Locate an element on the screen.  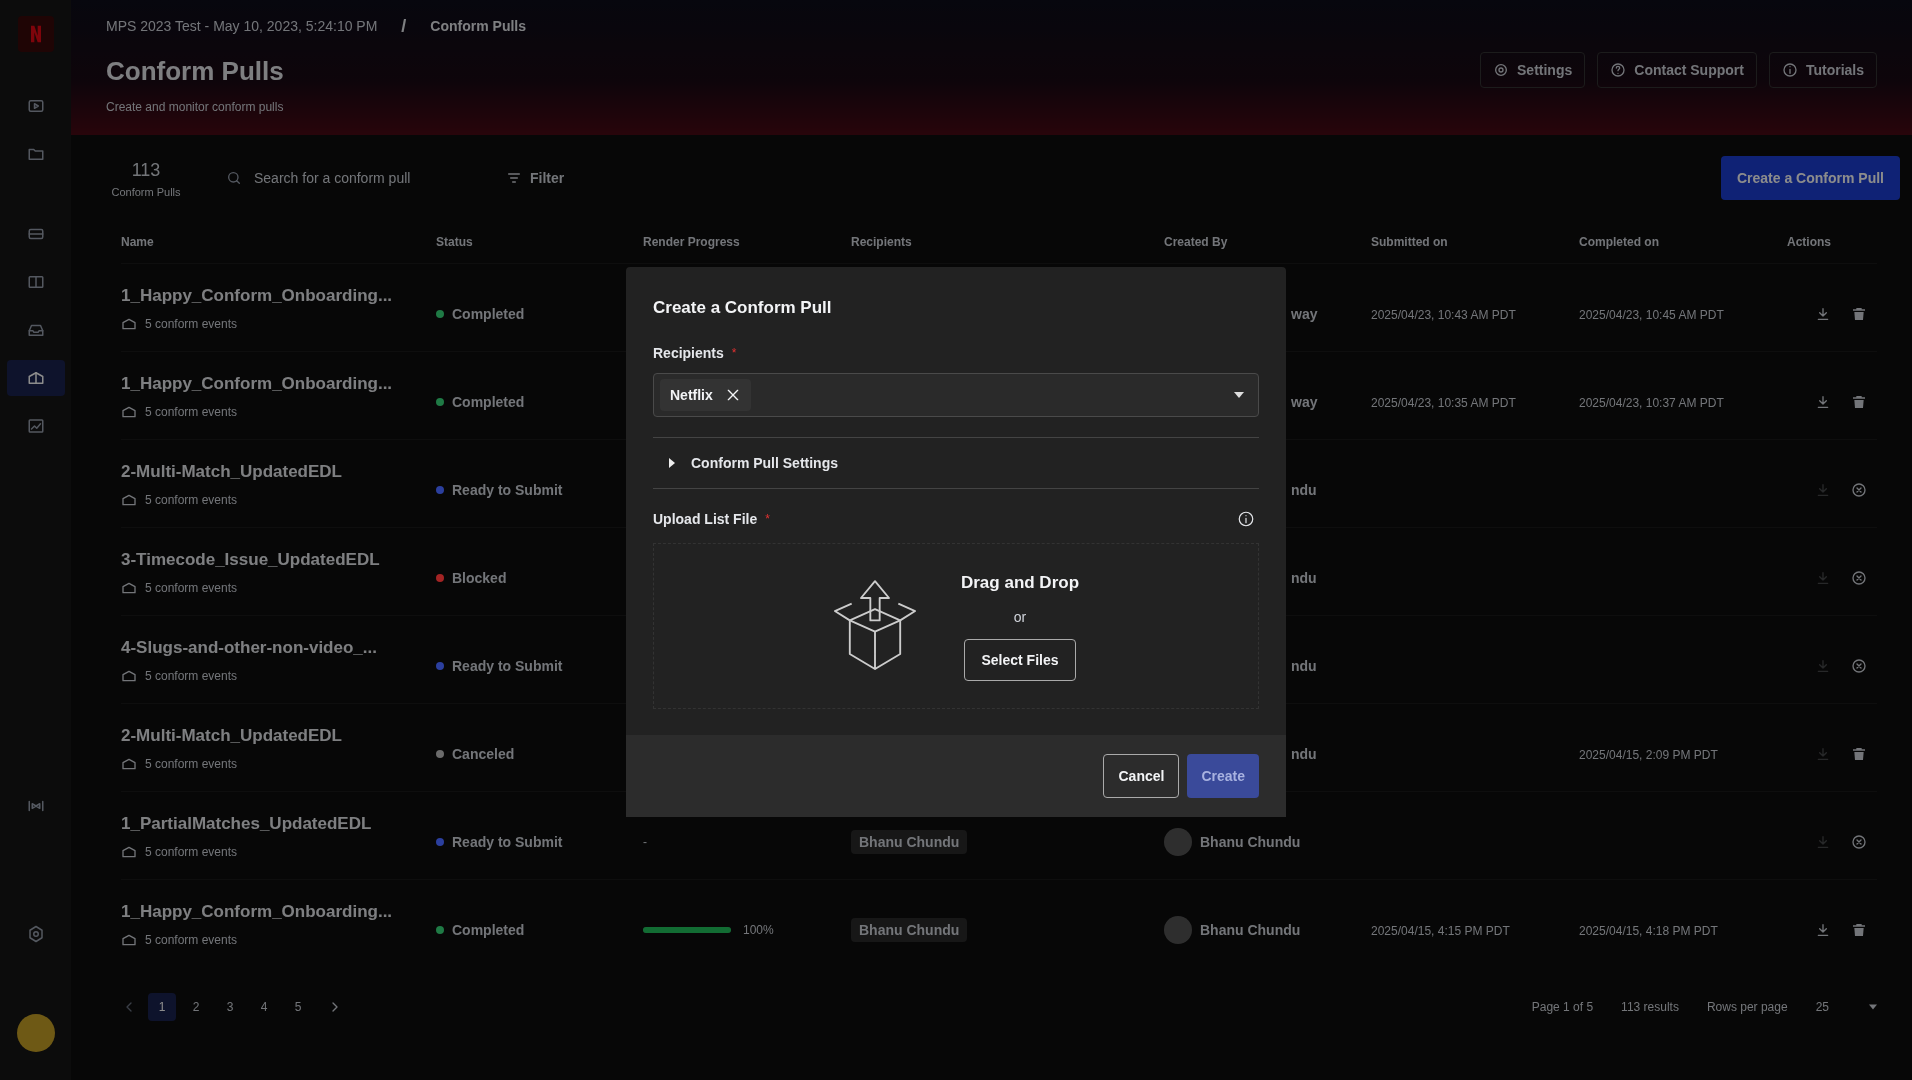
creator-name: Bhanu Chundu is located at coordinates (1250, 930).